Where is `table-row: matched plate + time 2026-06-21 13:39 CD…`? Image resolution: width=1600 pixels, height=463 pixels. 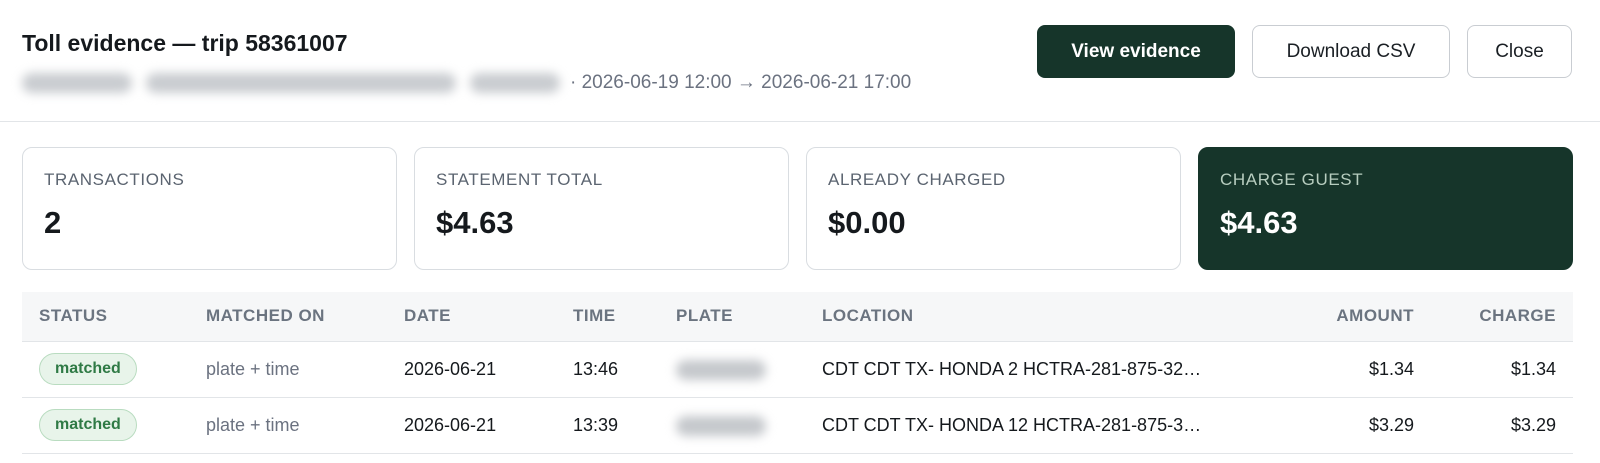
table-row: matched plate + time 2026-06-21 13:39 CD… is located at coordinates (797, 425).